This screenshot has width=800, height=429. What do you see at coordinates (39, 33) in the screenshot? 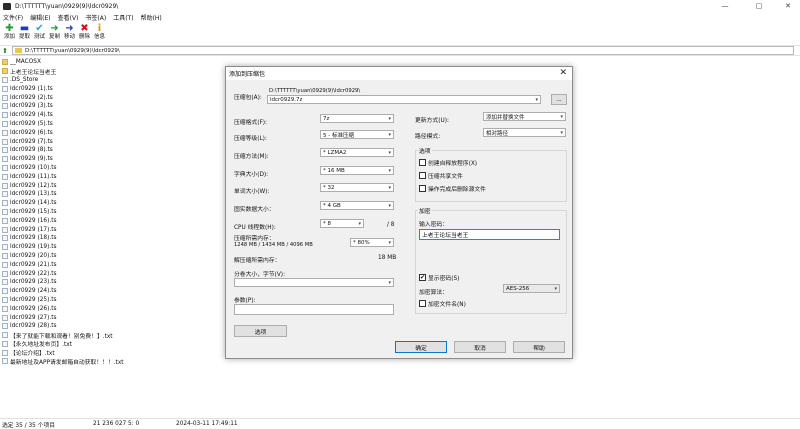
I see `toolbar-button-test: ✔ 测试` at bounding box center [39, 33].